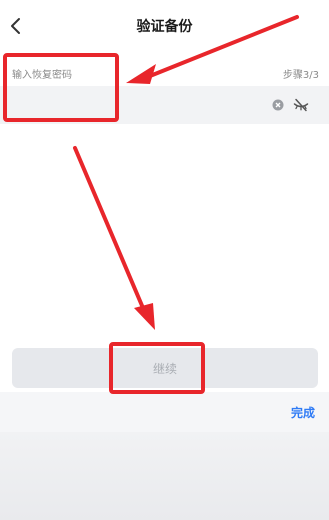  Describe the element at coordinates (301, 105) in the screenshot. I see `eye-off-icon` at that location.